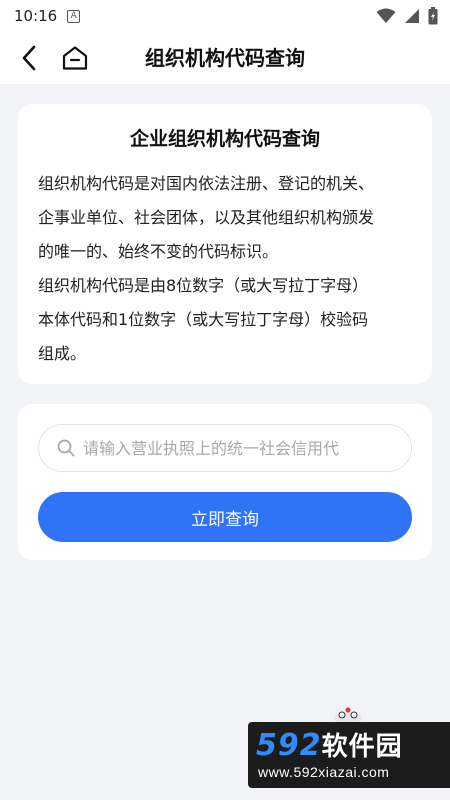 The width and height of the screenshot is (450, 800). What do you see at coordinates (386, 15) in the screenshot?
I see `wifi-icon` at bounding box center [386, 15].